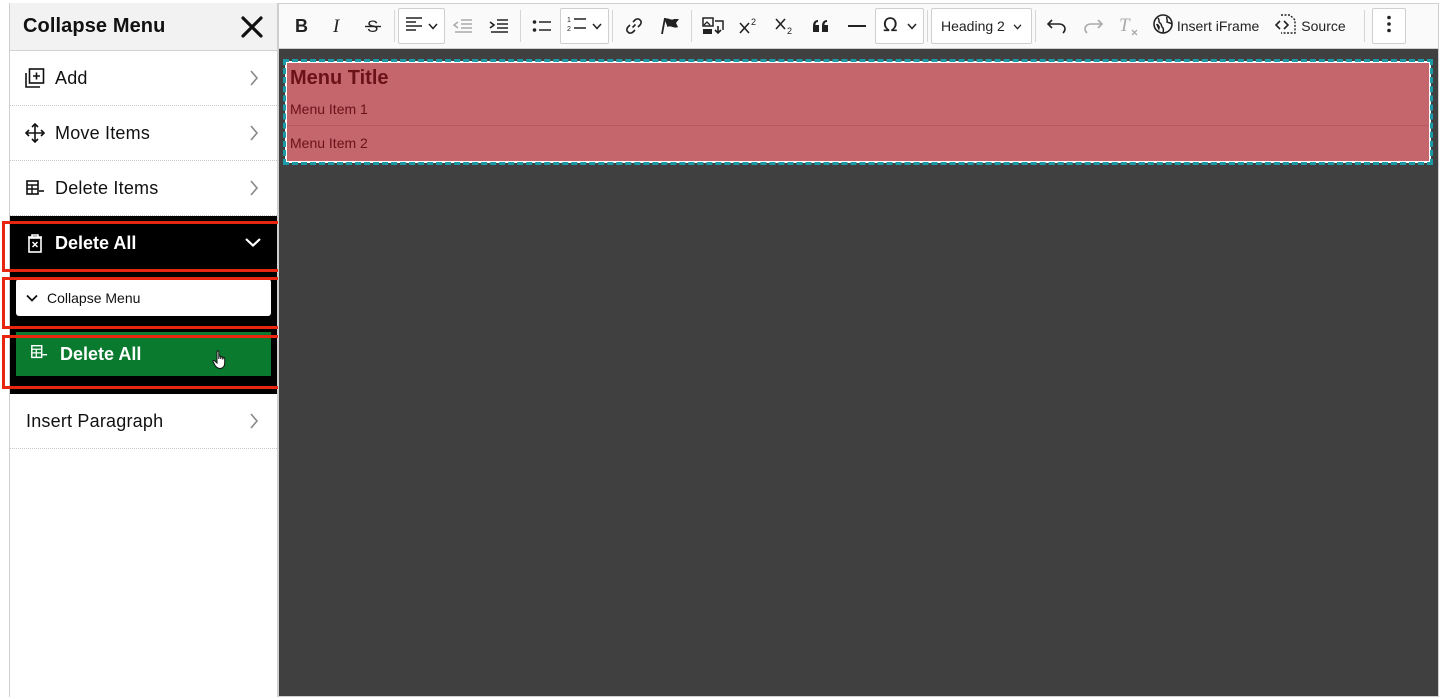 The image size is (1440, 699). Describe the element at coordinates (821, 26) in the screenshot. I see `blockquote-button` at that location.